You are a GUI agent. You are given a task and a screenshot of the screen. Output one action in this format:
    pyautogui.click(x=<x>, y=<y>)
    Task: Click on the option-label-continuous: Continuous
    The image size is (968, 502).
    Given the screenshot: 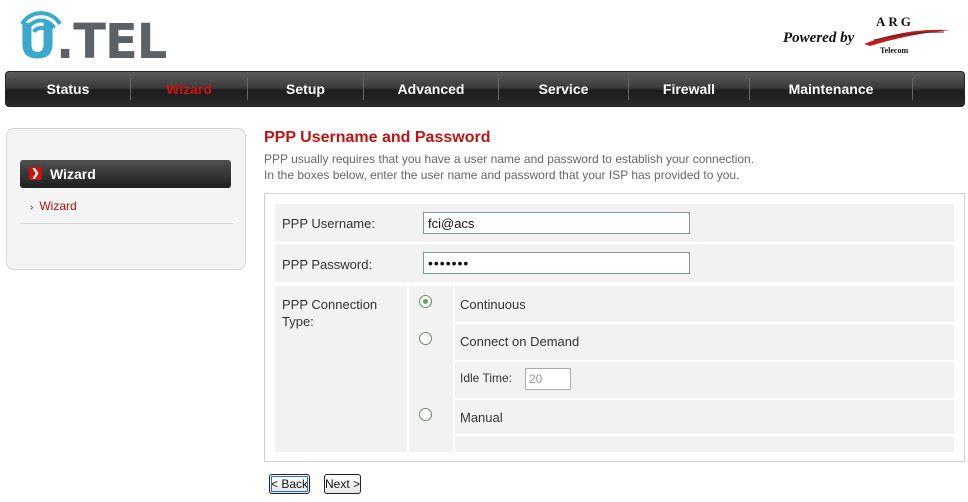 What is the action you would take?
    pyautogui.click(x=493, y=304)
    